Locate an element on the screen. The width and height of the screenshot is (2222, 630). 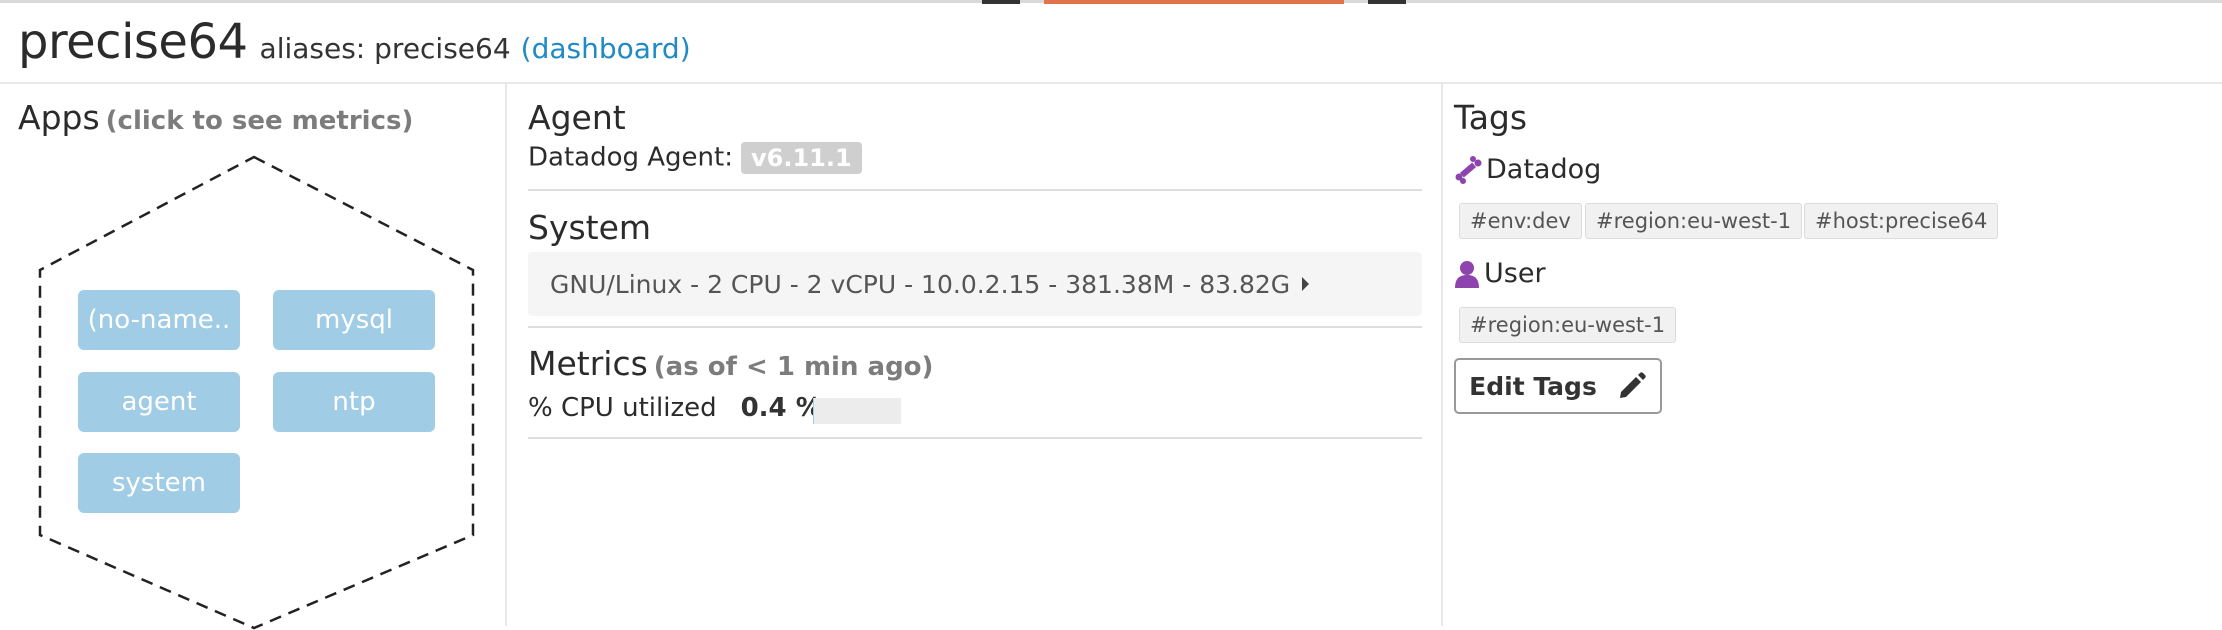
apps-heading: Apps(click to see metrics) is located at coordinates (215, 117).